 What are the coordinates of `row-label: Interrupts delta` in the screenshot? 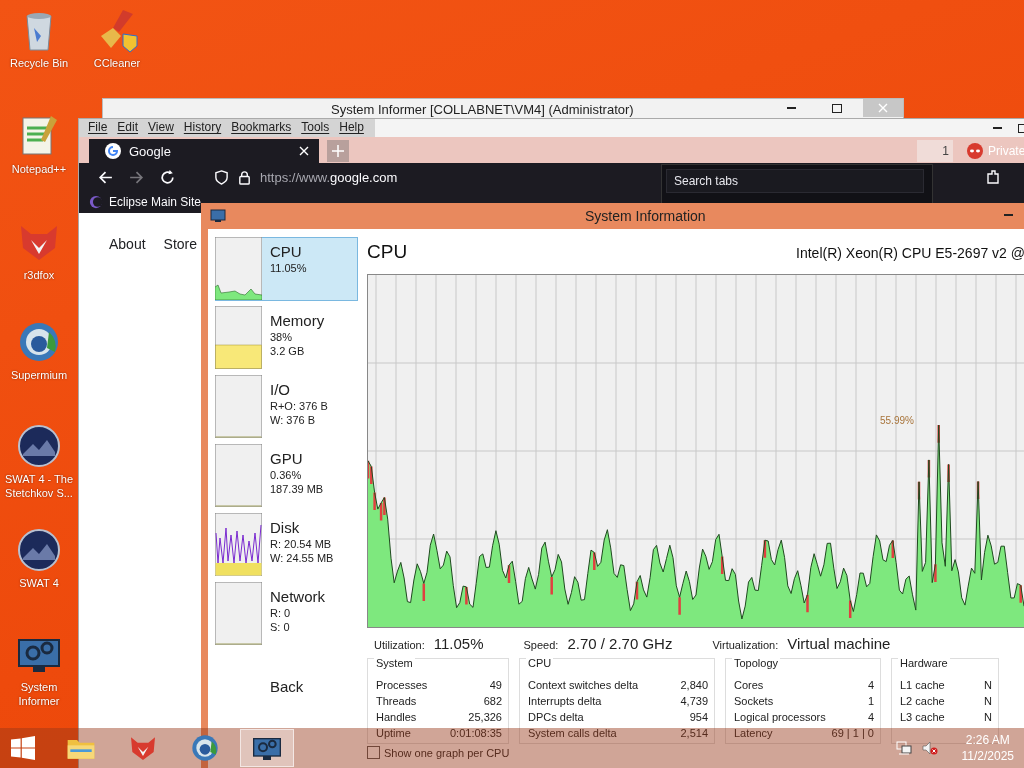 It's located at (565, 701).